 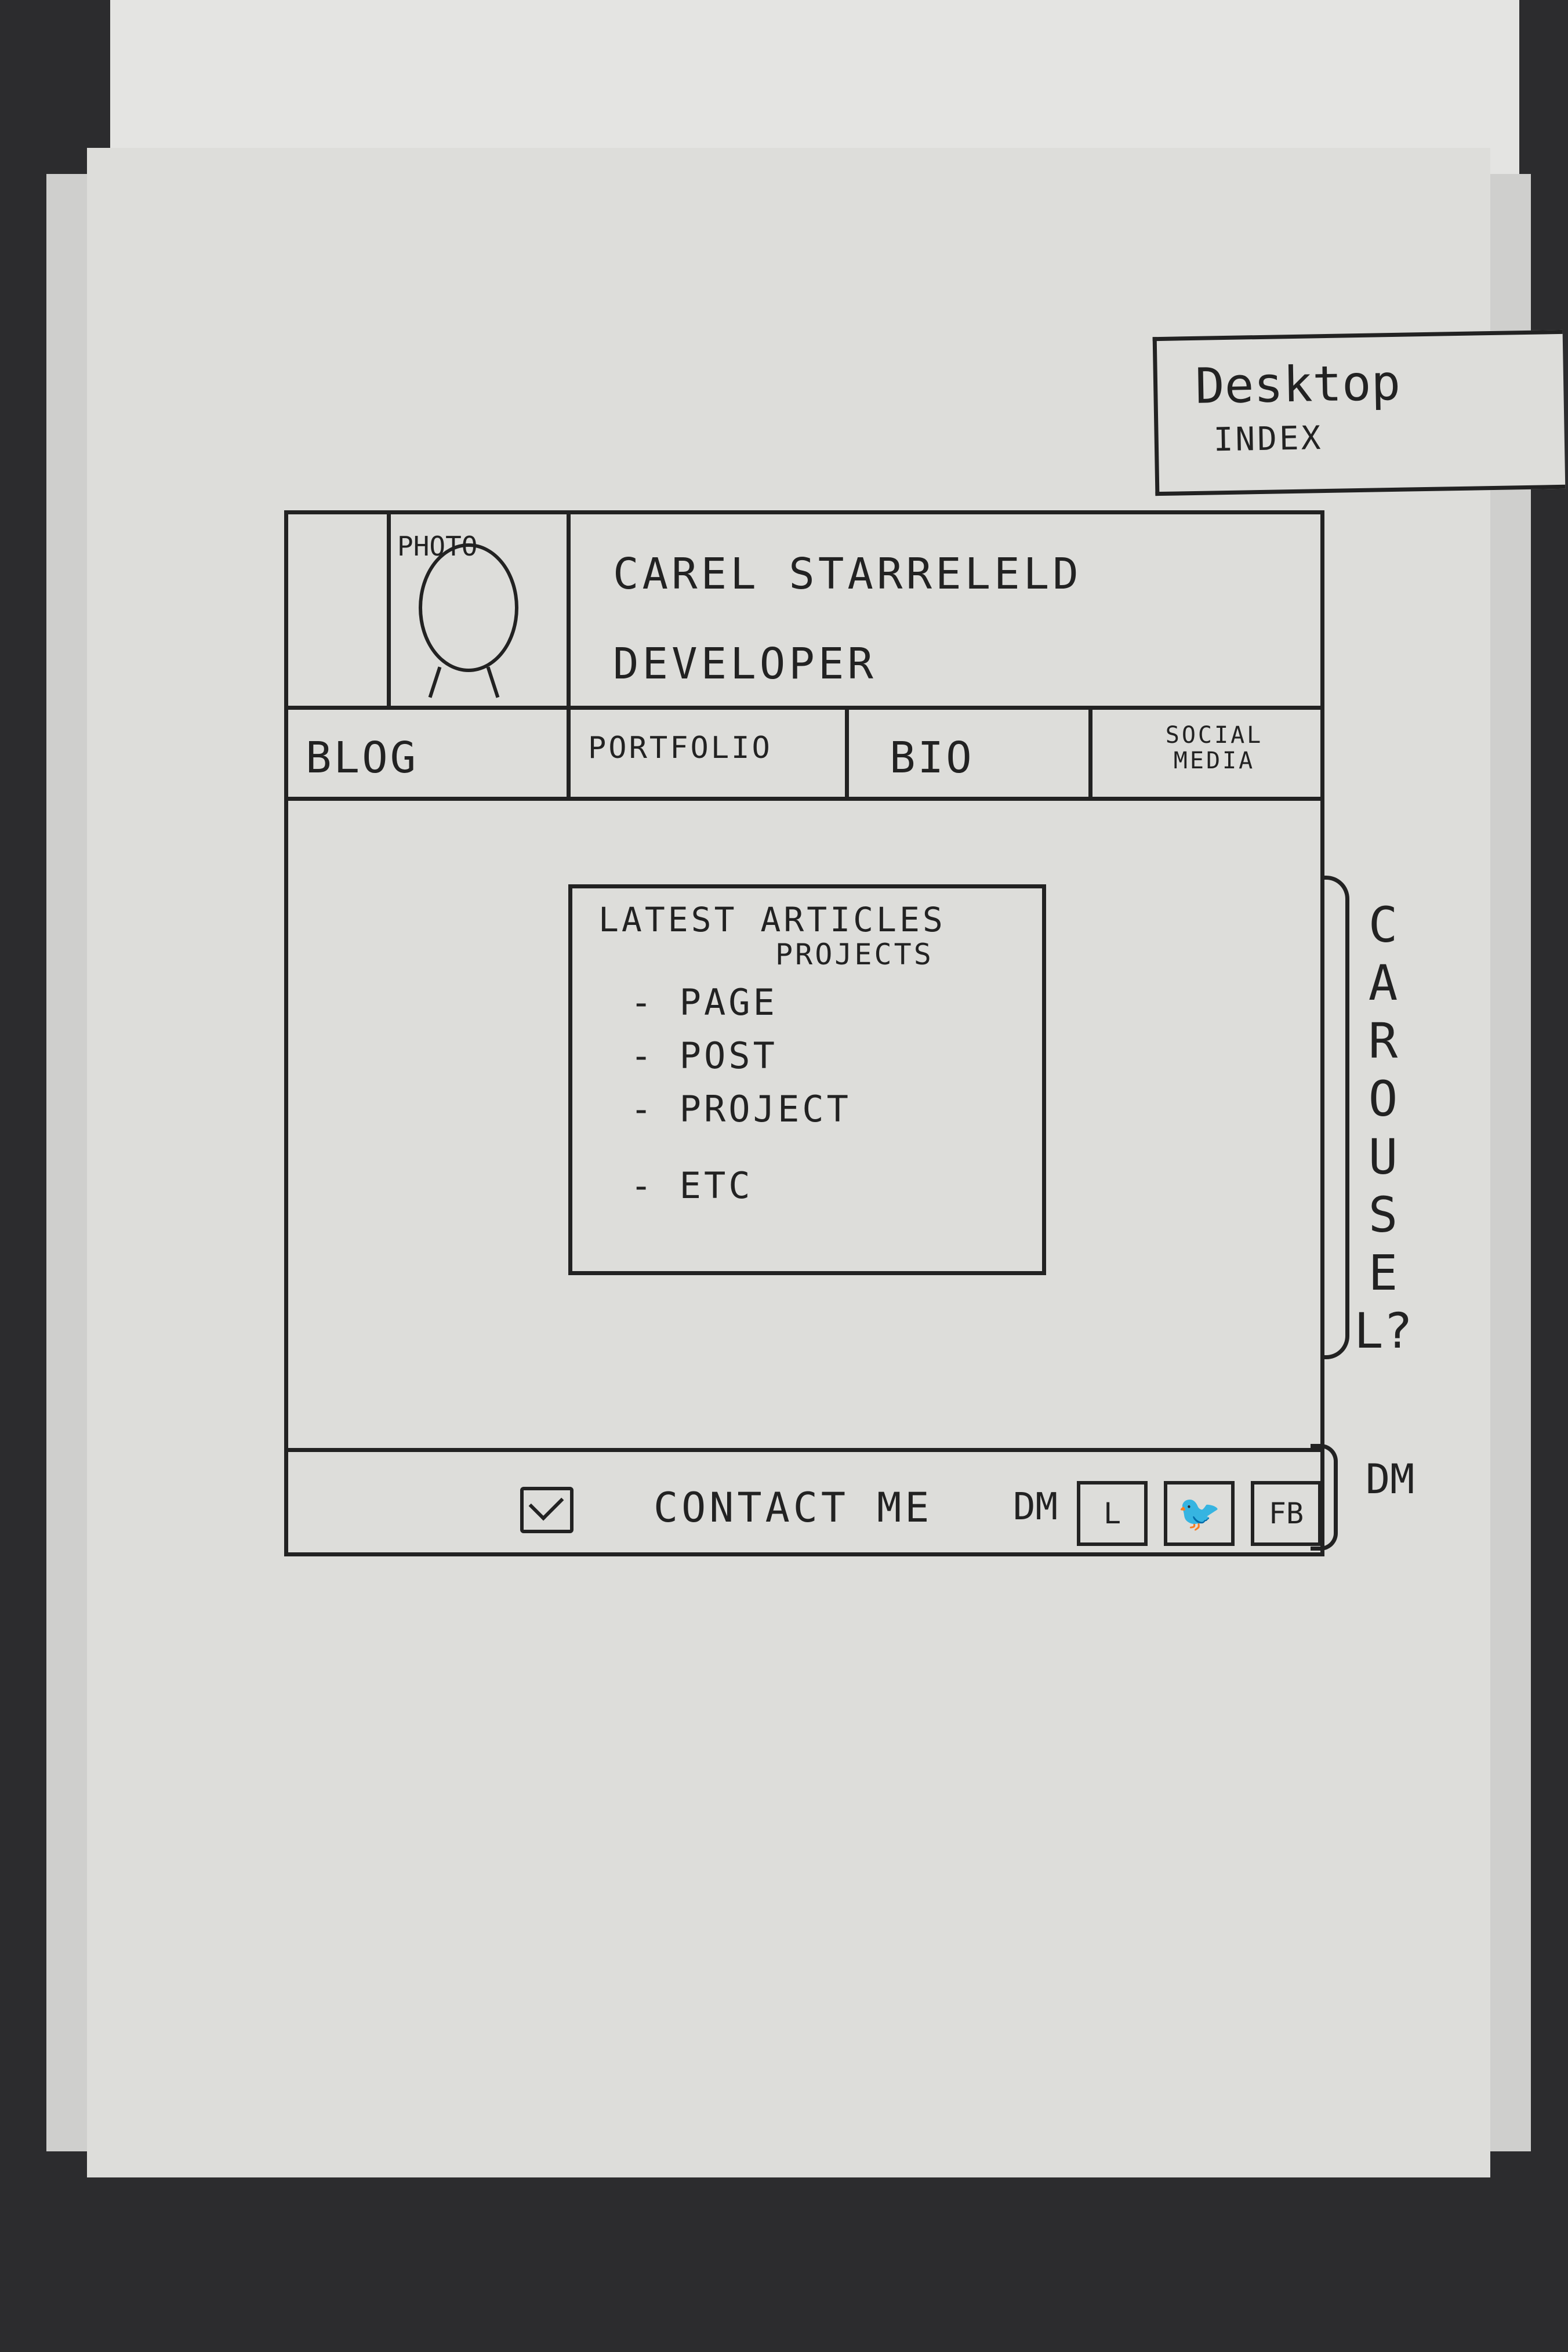 I want to click on linkedin-icon: L, so click(x=1112, y=1513).